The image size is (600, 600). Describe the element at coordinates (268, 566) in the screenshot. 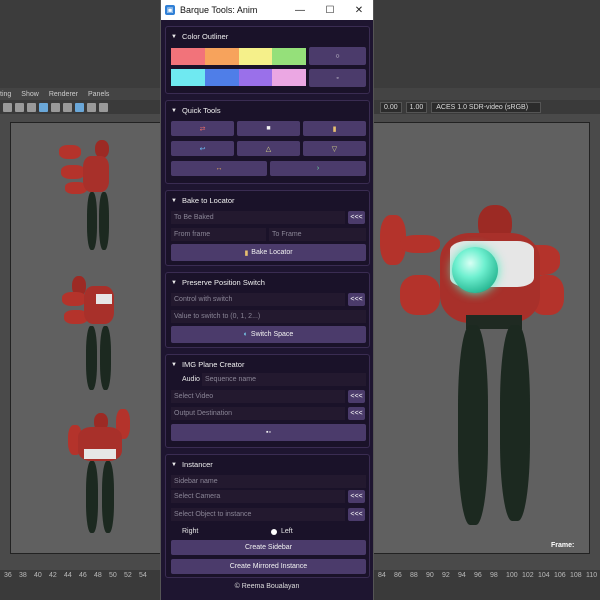

I see `create-mirrored-instance-button: Create Mirrored Instance` at that location.